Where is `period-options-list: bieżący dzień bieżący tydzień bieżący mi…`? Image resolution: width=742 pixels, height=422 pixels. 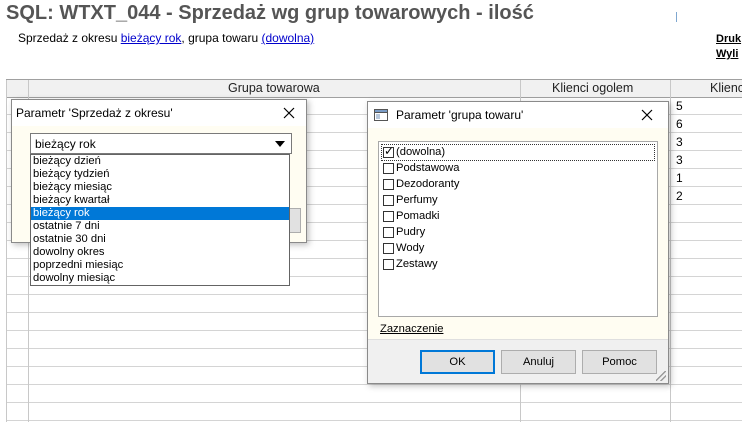 period-options-list: bieżący dzień bieżący tydzień bieżący mi… is located at coordinates (160, 220).